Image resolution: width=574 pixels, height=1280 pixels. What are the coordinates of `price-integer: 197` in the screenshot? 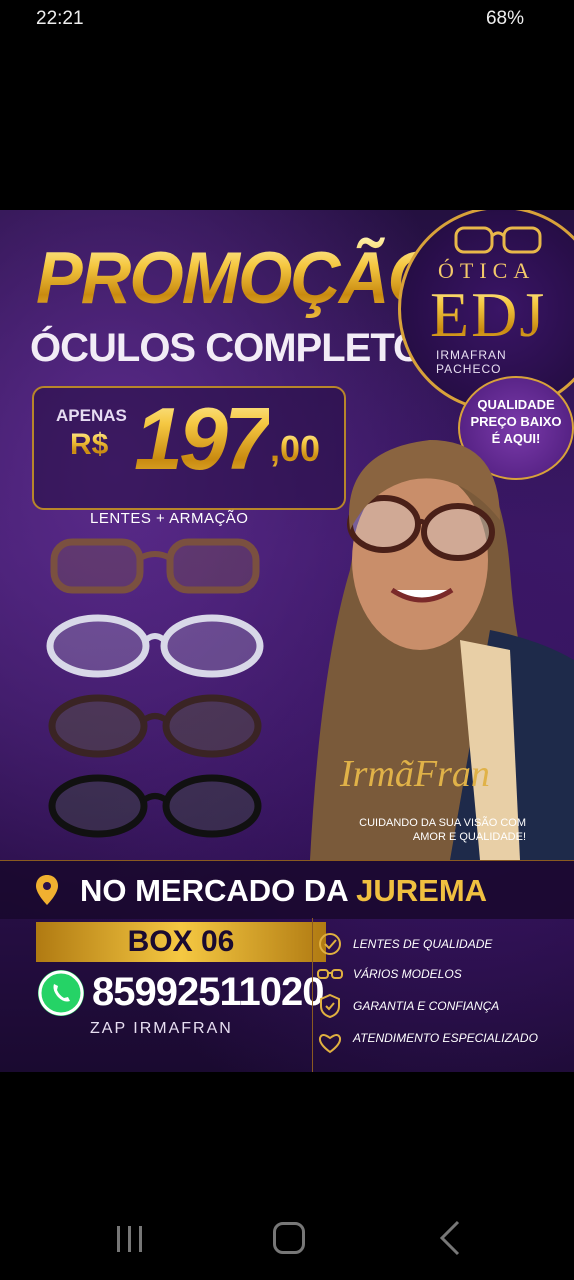 It's located at (203, 438).